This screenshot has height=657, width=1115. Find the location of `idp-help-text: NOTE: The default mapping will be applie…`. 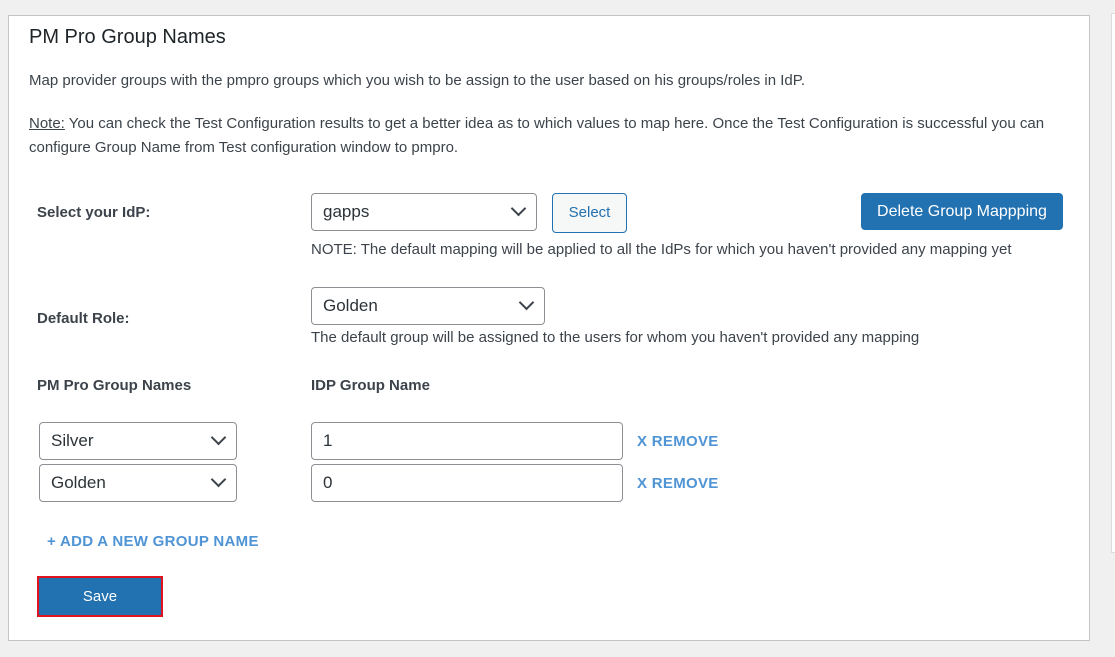

idp-help-text: NOTE: The default mapping will be applie… is located at coordinates (661, 249).